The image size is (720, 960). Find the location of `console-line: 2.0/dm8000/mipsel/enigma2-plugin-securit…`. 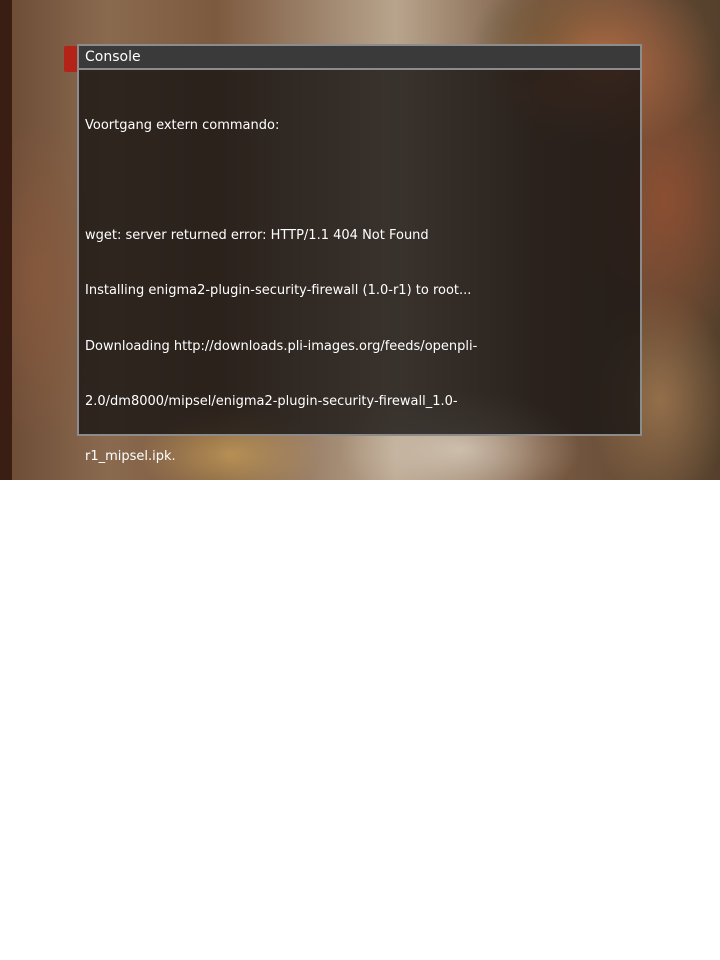

console-line: 2.0/dm8000/mipsel/enigma2-plugin-securit… is located at coordinates (271, 401).